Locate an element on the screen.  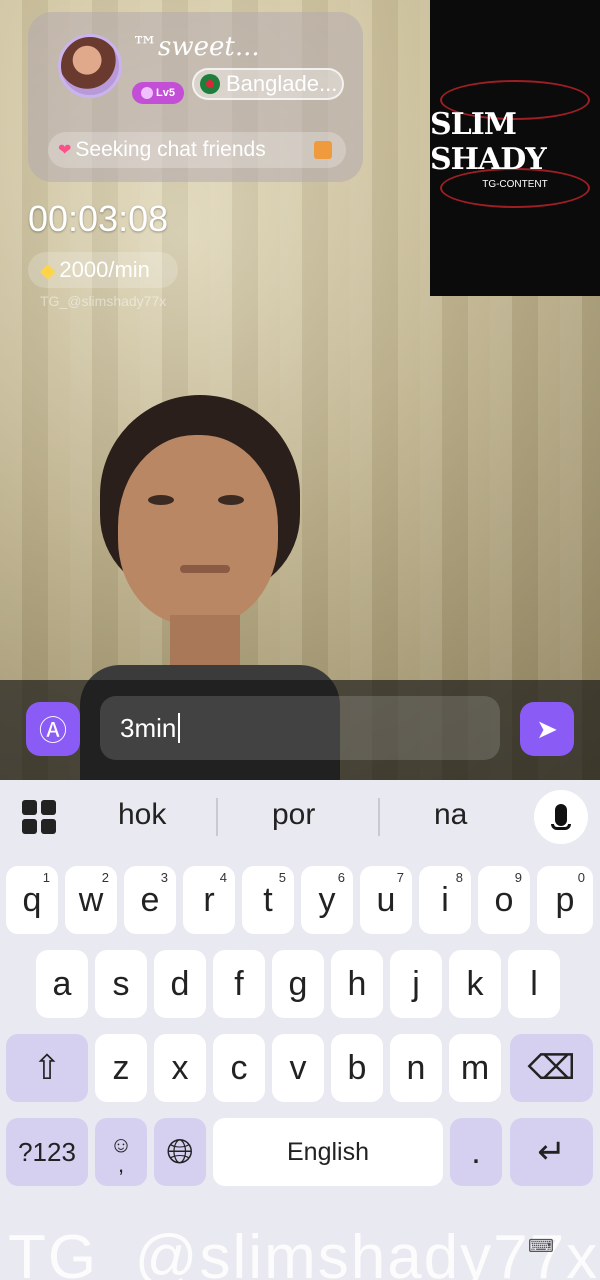
message-composer: Ⓐ 3min ➤ is located at coordinates (300, 730).